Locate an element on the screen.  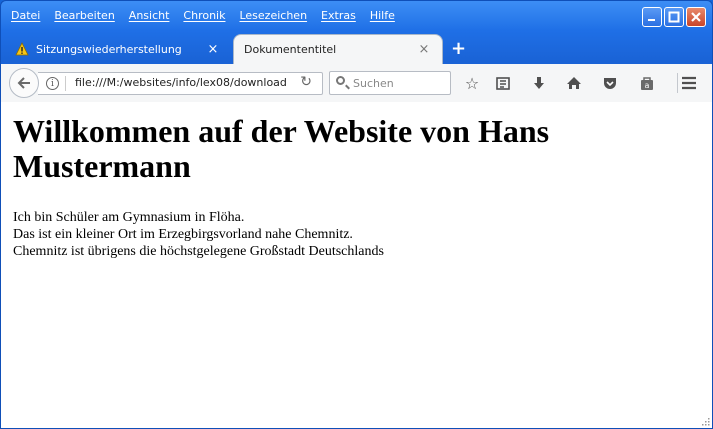
window-controls is located at coordinates (674, 17).